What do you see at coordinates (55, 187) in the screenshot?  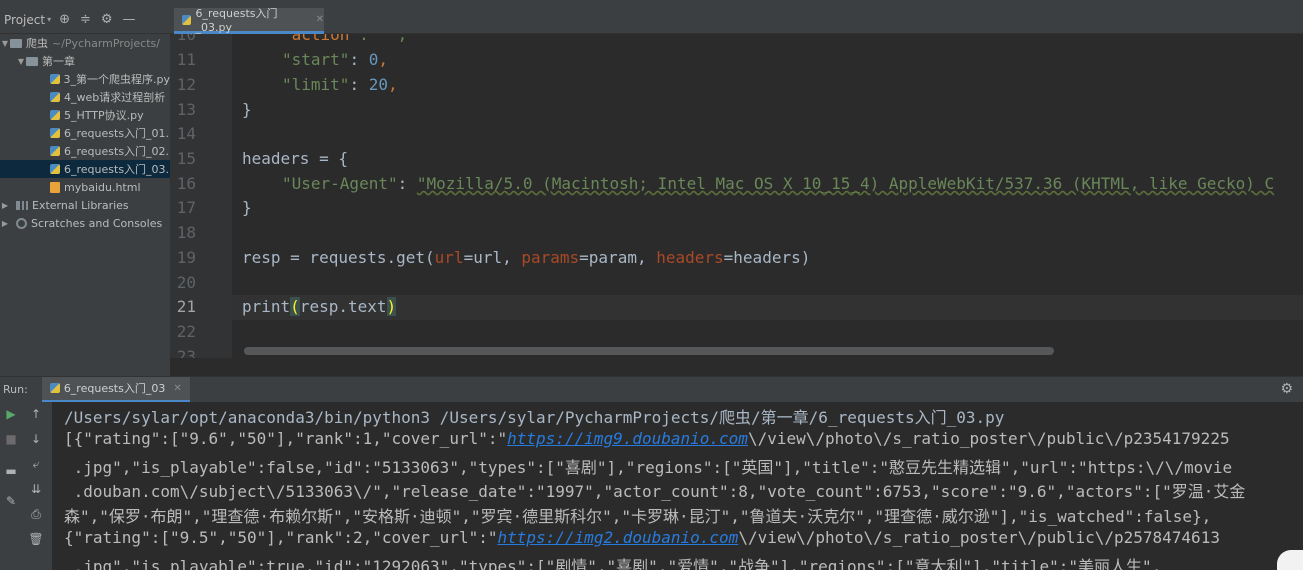 I see `html-file-icon` at bounding box center [55, 187].